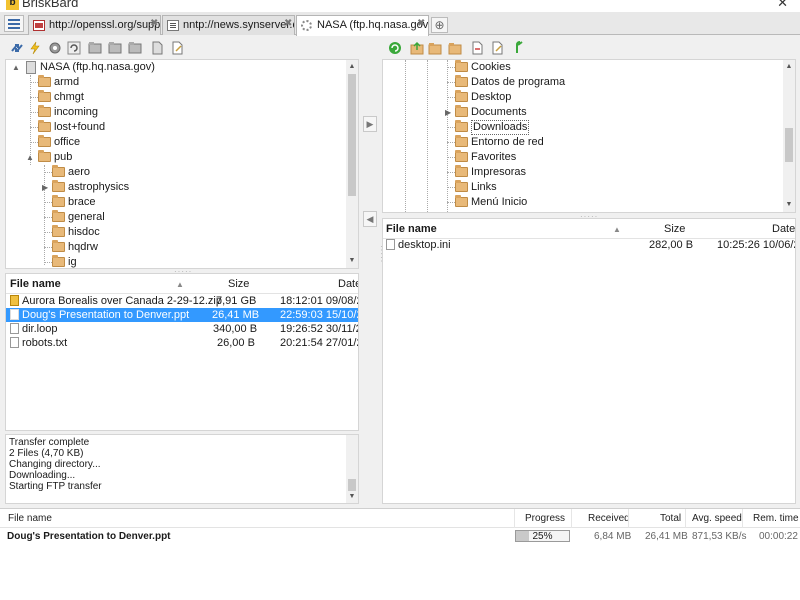 The height and width of the screenshot is (600, 800). Describe the element at coordinates (74, 48) in the screenshot. I see `refresh-icon` at that location.